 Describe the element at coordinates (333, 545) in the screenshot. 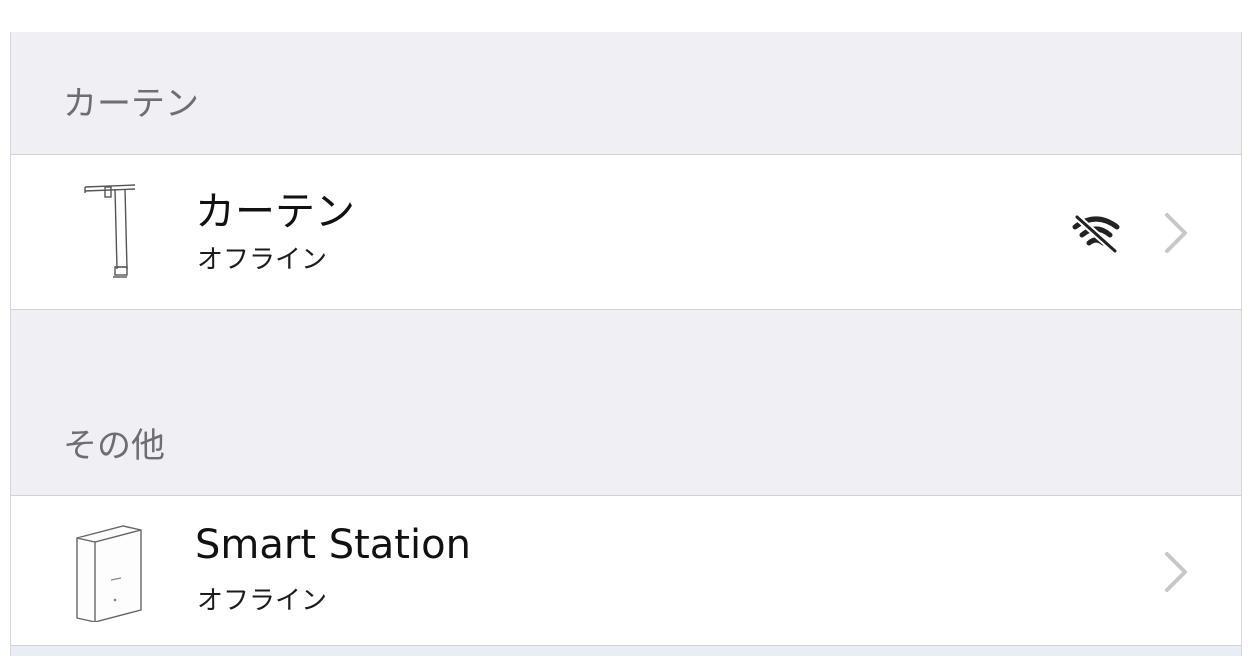

I see `device-name: Smart Station` at that location.